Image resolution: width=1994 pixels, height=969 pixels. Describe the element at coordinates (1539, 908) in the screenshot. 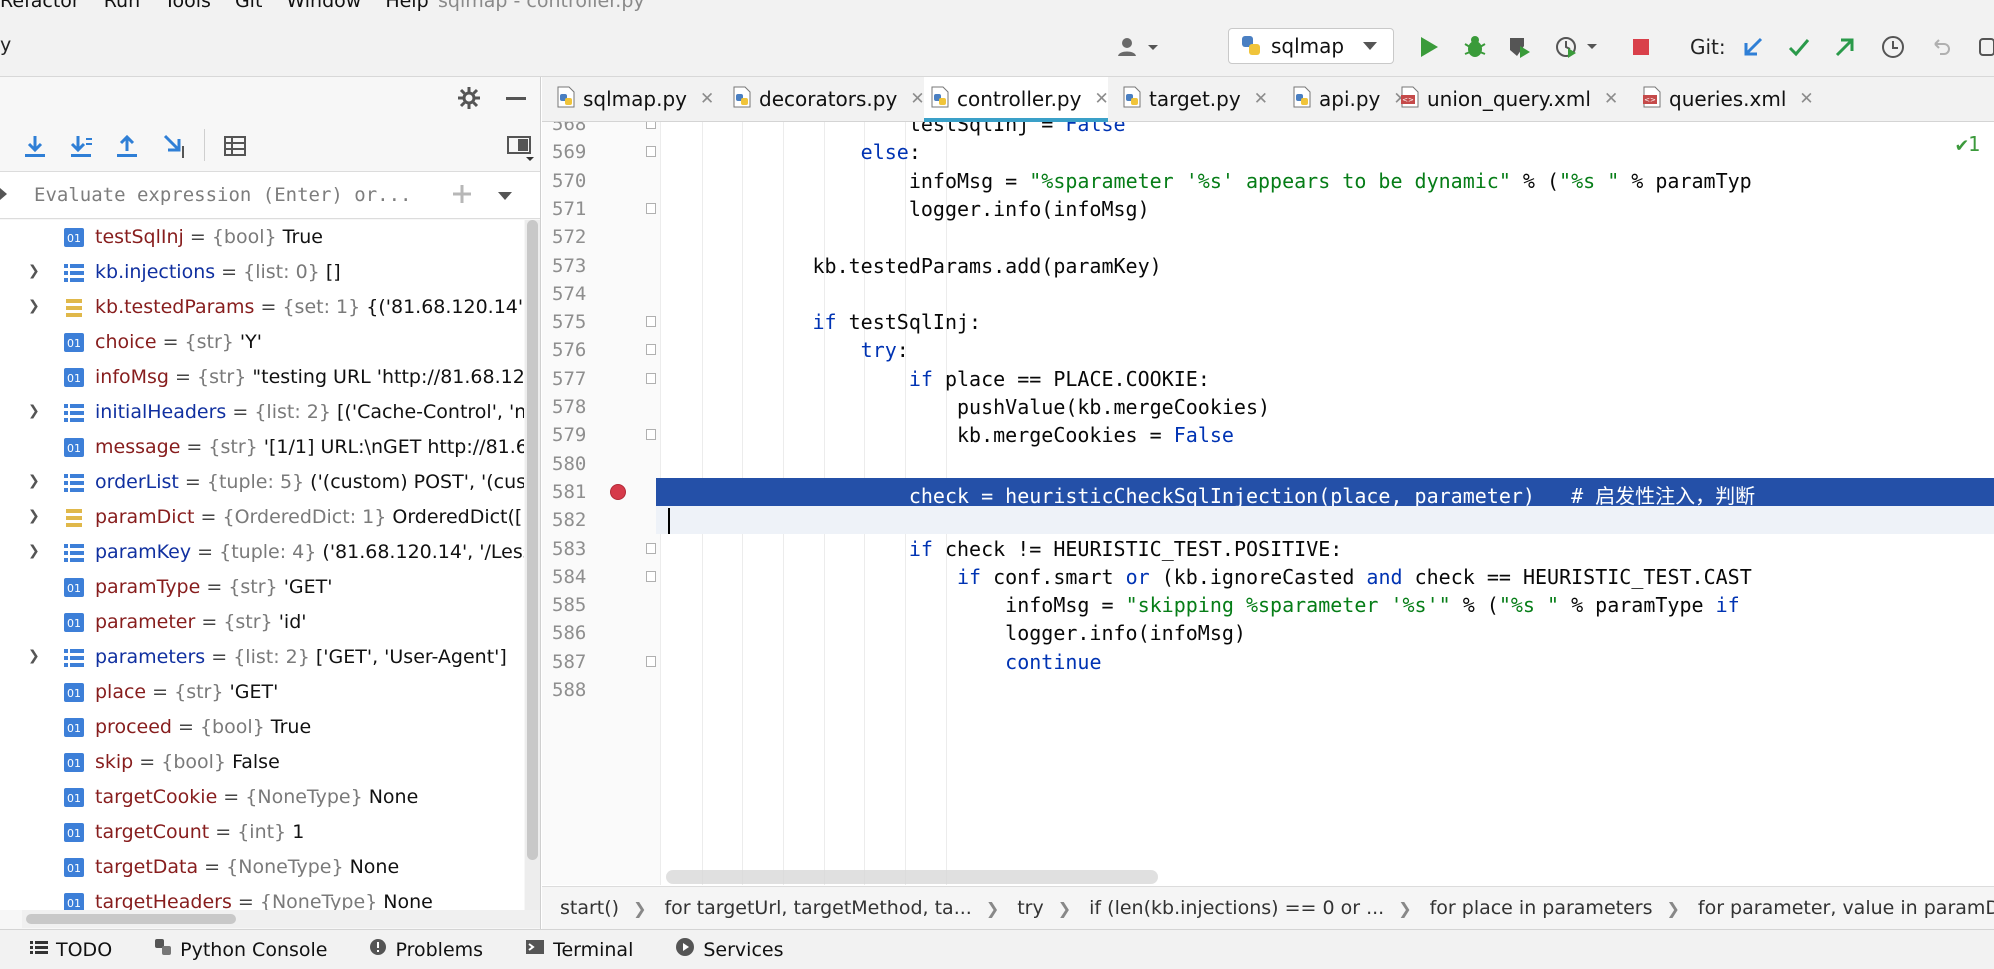

I see `breadcrumb-item: for place in parameters` at that location.